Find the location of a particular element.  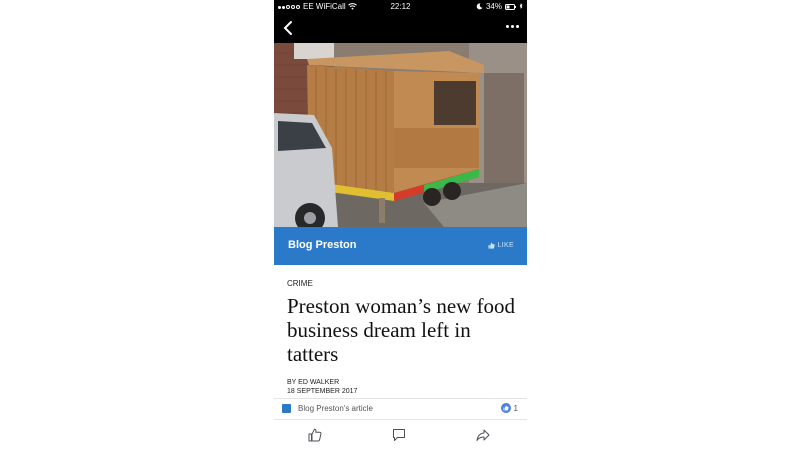

reaction-summary: 1 is located at coordinates (509, 408).